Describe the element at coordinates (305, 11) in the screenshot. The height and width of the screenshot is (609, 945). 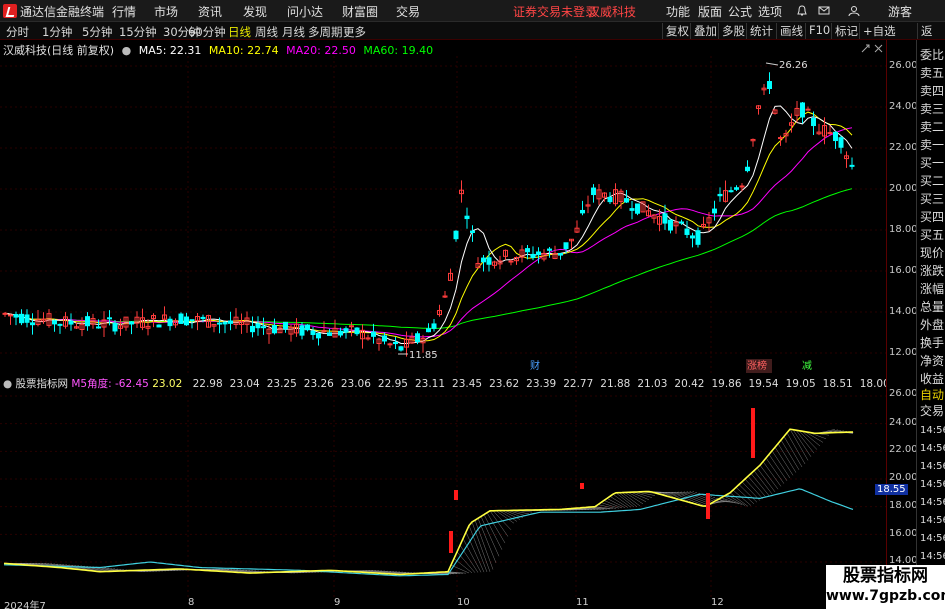
I see `menu-ask: 问小达` at that location.